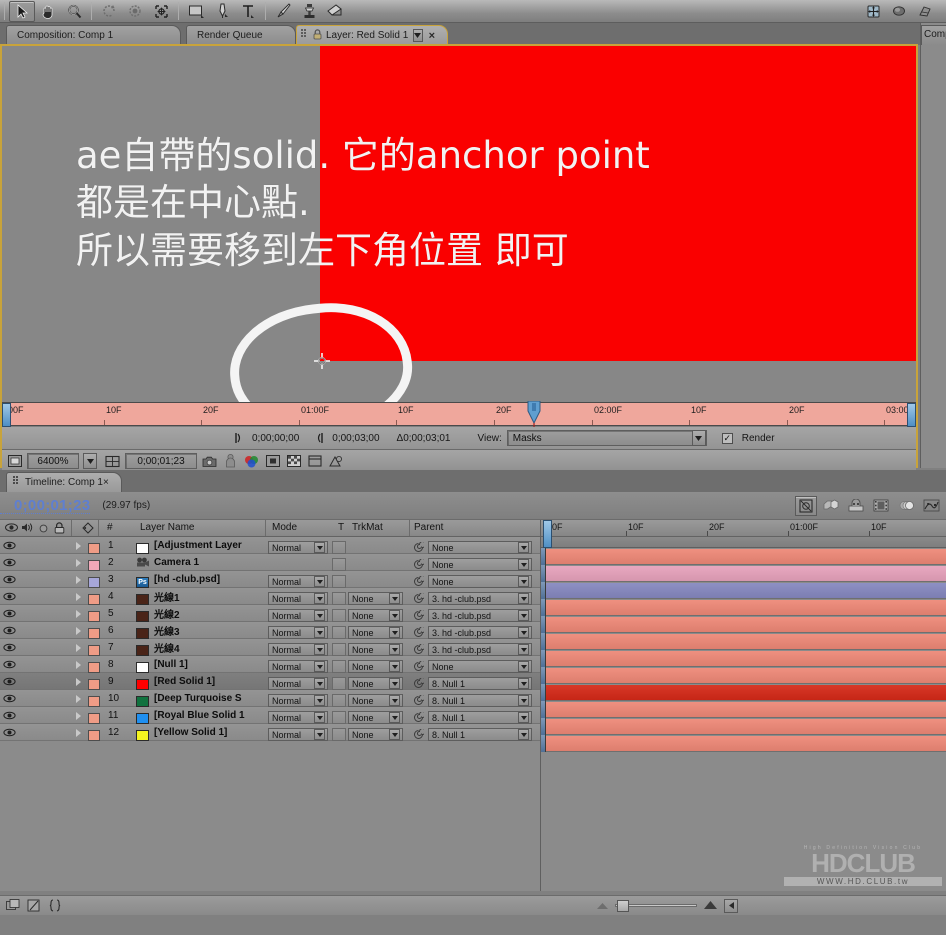 This screenshot has width=946, height=935. Describe the element at coordinates (317, 35) in the screenshot. I see `tab-lock-icon` at that location.